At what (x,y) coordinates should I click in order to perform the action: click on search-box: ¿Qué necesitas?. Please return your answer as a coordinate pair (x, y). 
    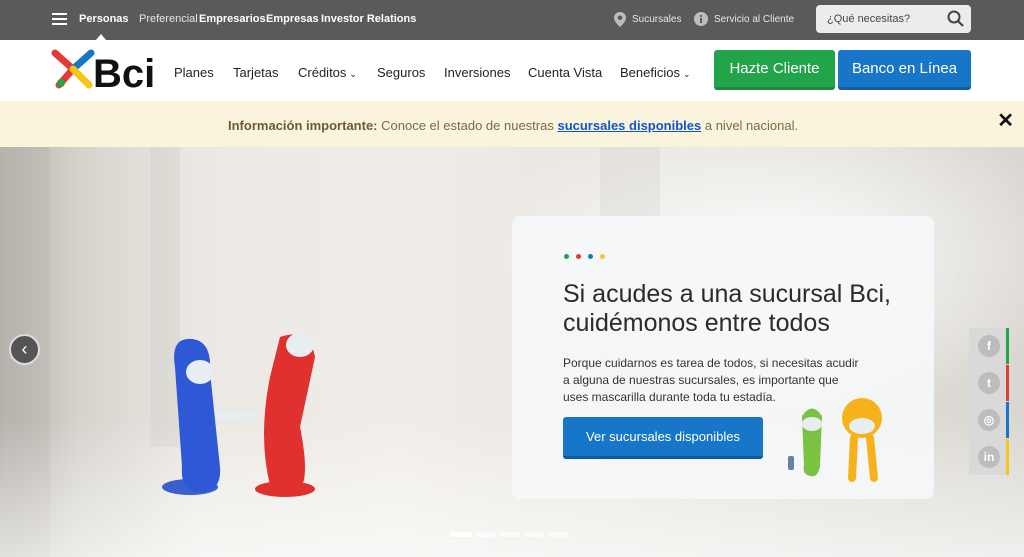
    Looking at the image, I should click on (893, 19).